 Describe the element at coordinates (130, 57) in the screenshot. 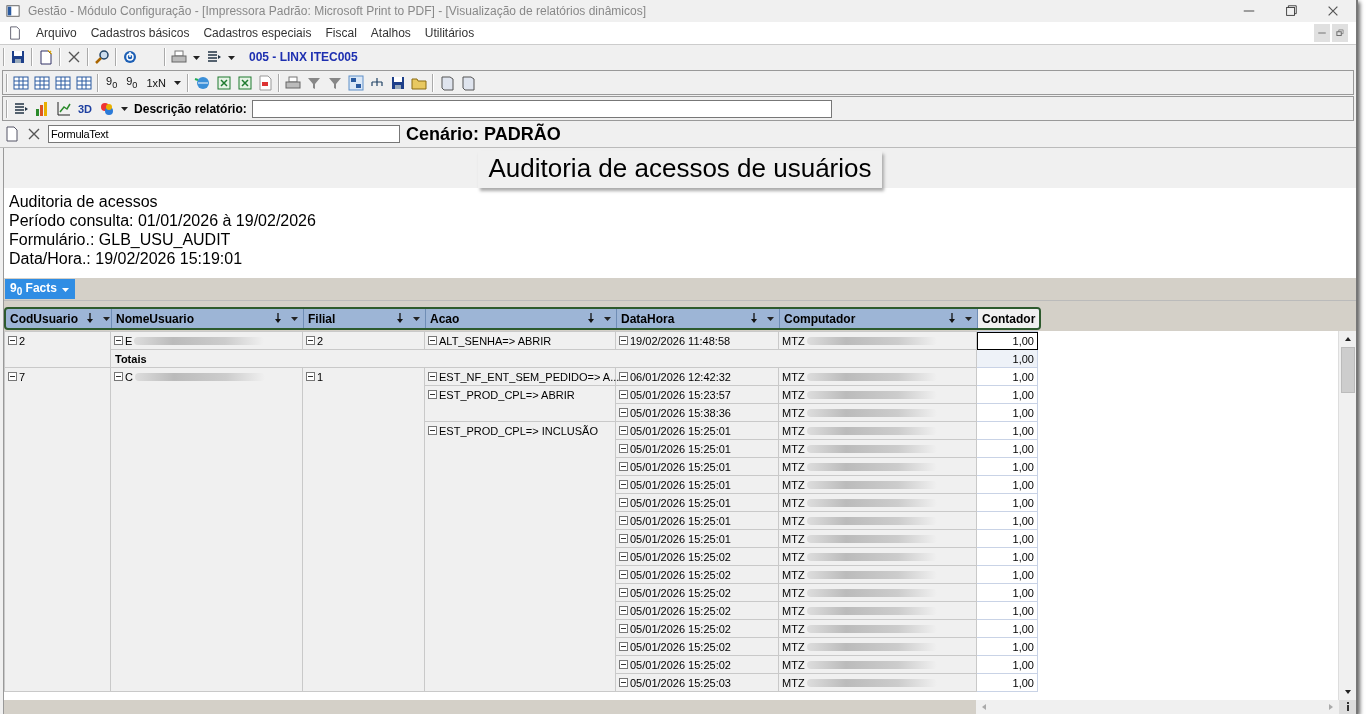

I see `power-icon` at that location.